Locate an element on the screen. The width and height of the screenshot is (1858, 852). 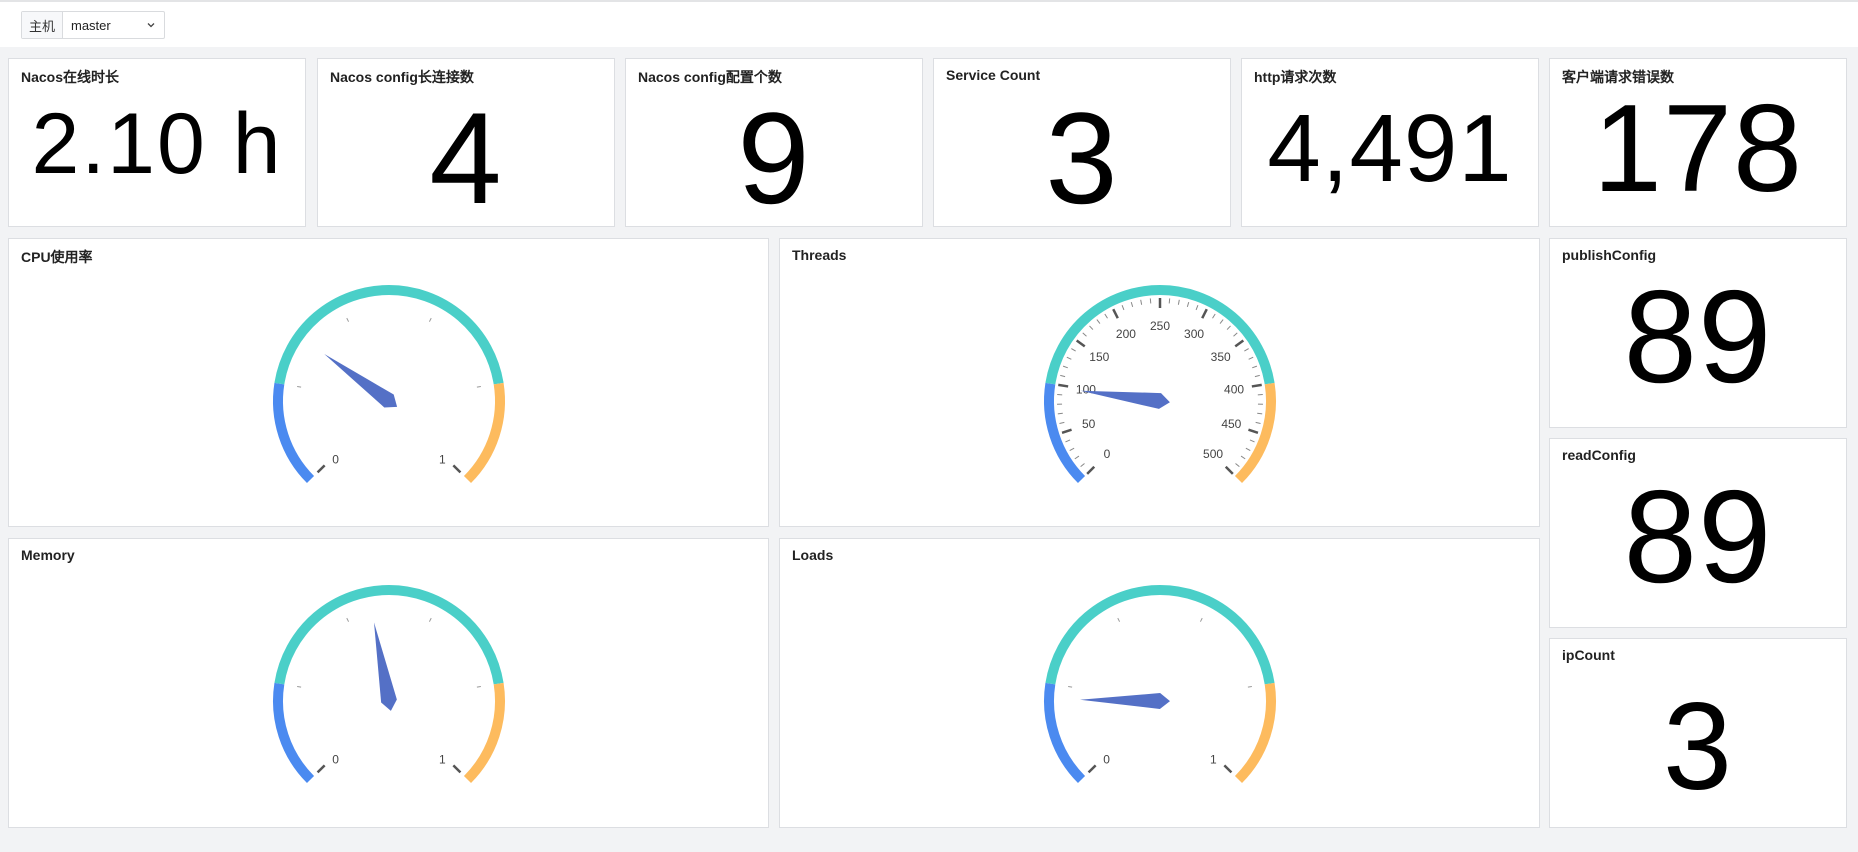
stat-panel-ipcount: ipCount 3 is located at coordinates (1698, 733).